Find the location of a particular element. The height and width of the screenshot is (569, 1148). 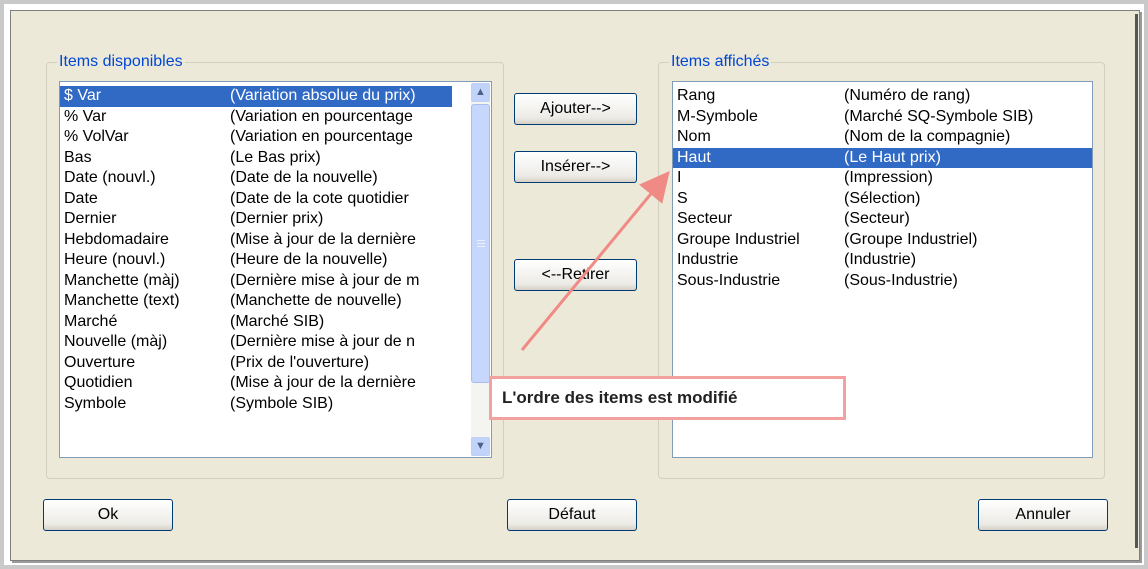

annotation-arrow is located at coordinates (595, 261).